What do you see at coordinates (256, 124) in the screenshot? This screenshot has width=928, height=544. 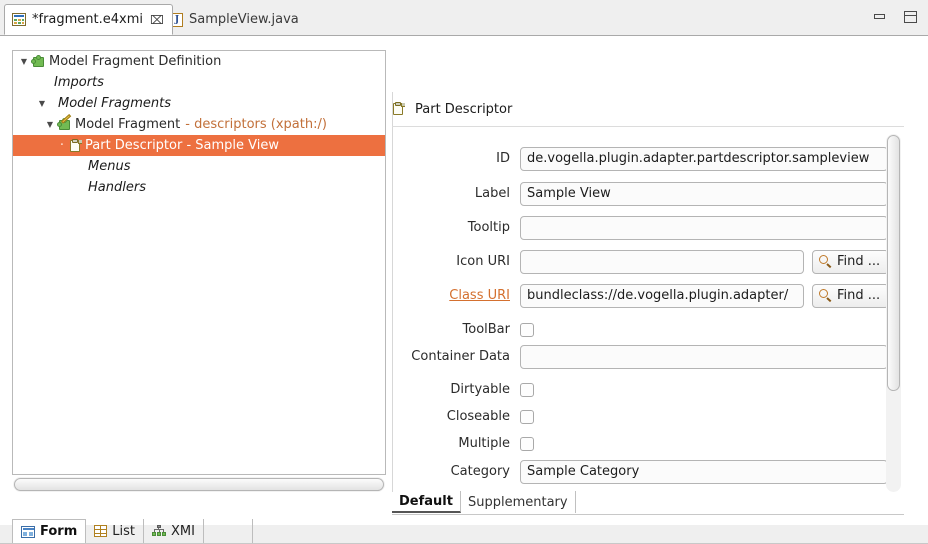 I see `tree-item-suffix: - descriptors (xpath:/)` at bounding box center [256, 124].